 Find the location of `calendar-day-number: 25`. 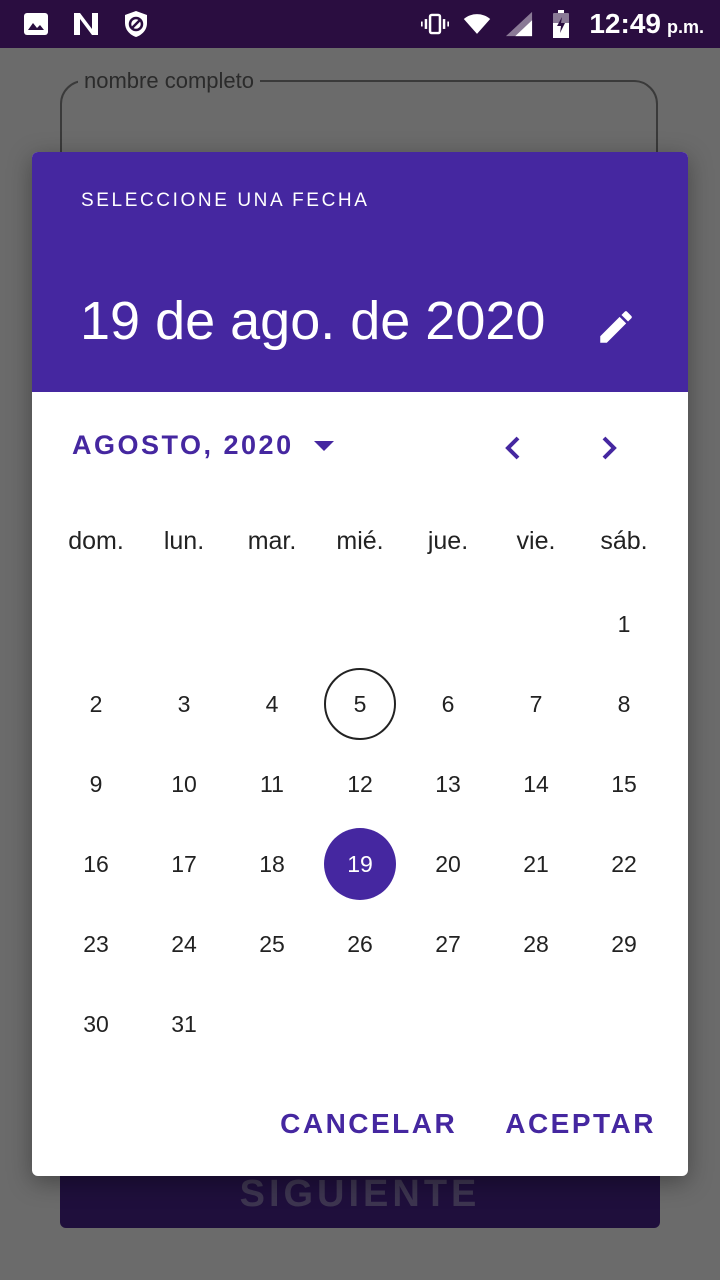

calendar-day-number: 25 is located at coordinates (272, 943).